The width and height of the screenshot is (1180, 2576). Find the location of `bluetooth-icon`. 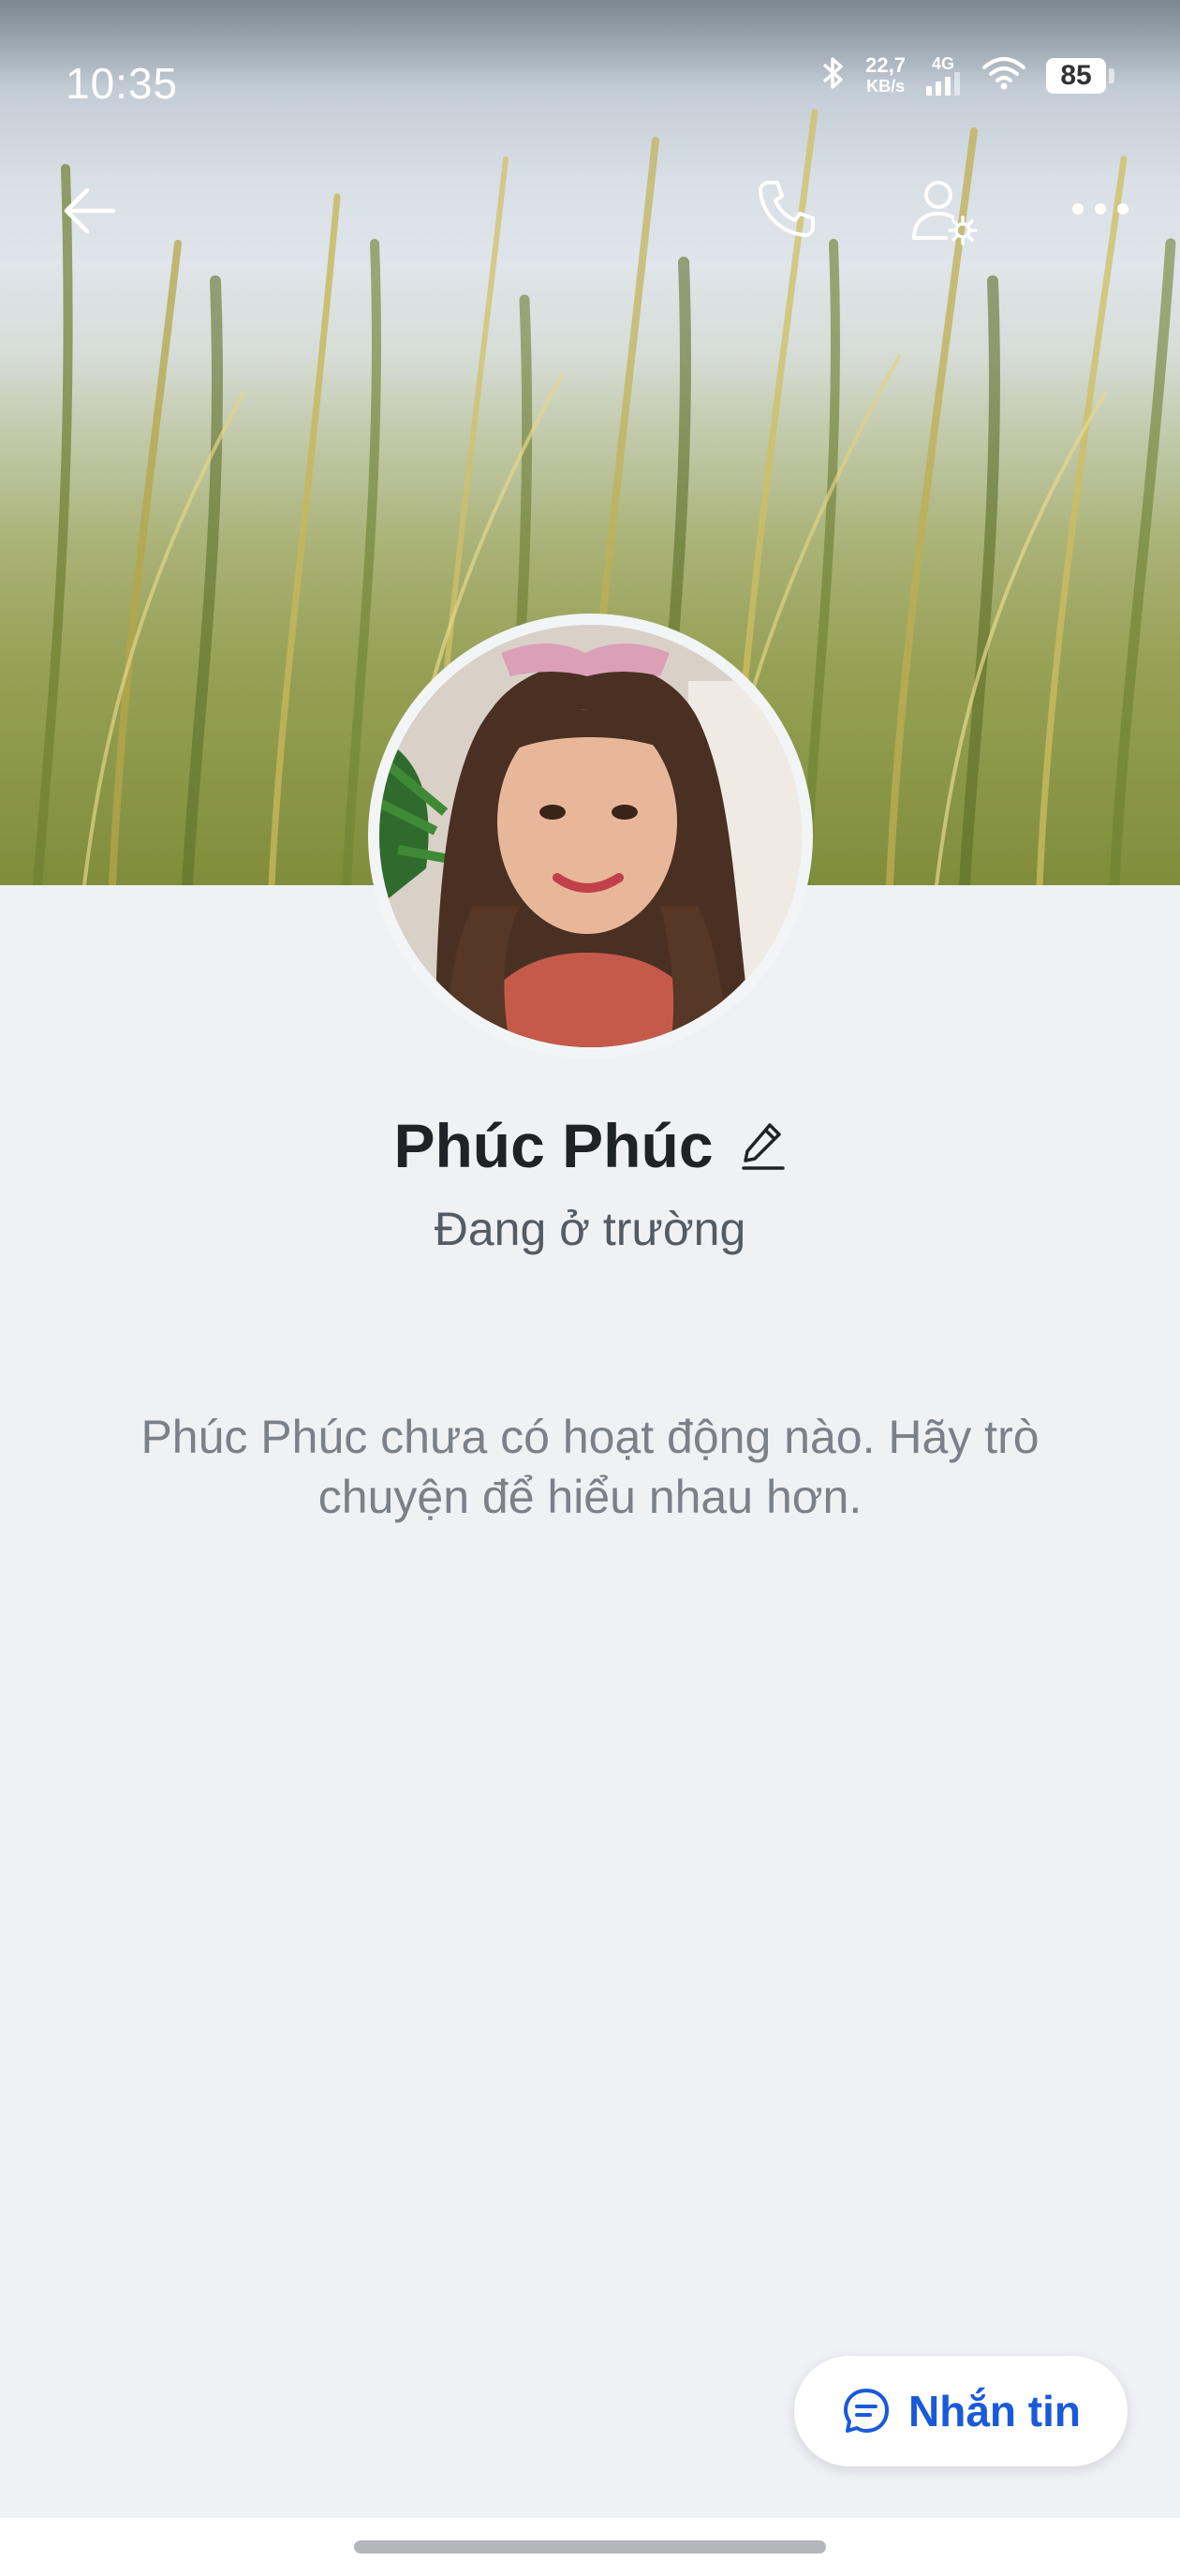

bluetooth-icon is located at coordinates (833, 75).